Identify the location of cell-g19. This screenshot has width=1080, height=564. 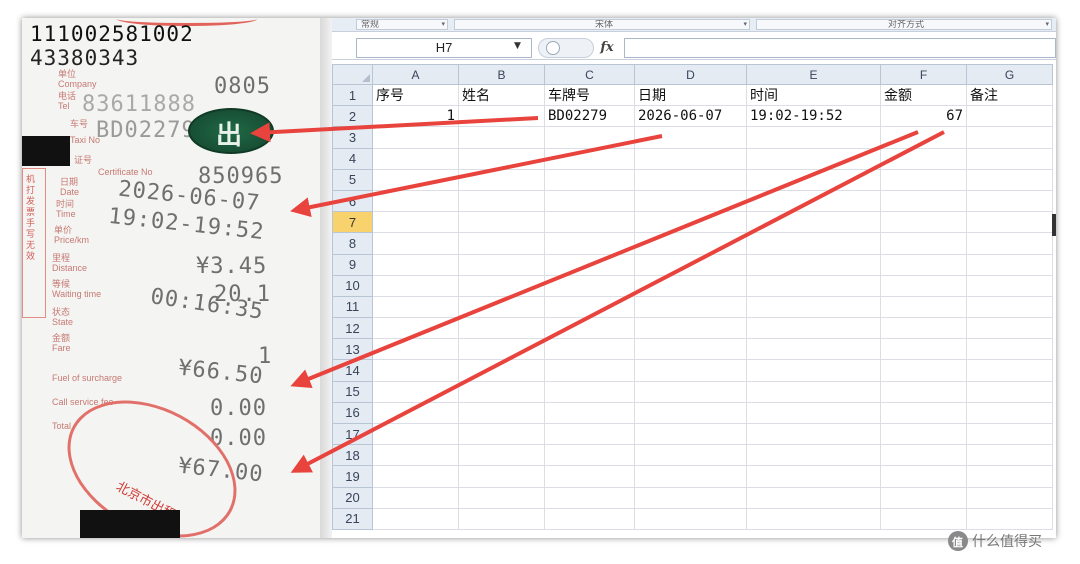
(1009, 476).